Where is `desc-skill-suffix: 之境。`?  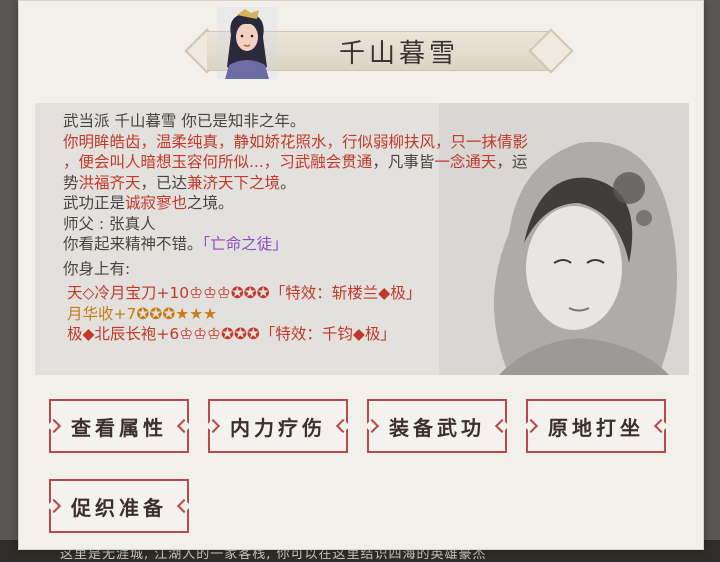 desc-skill-suffix: 之境。 is located at coordinates (210, 203).